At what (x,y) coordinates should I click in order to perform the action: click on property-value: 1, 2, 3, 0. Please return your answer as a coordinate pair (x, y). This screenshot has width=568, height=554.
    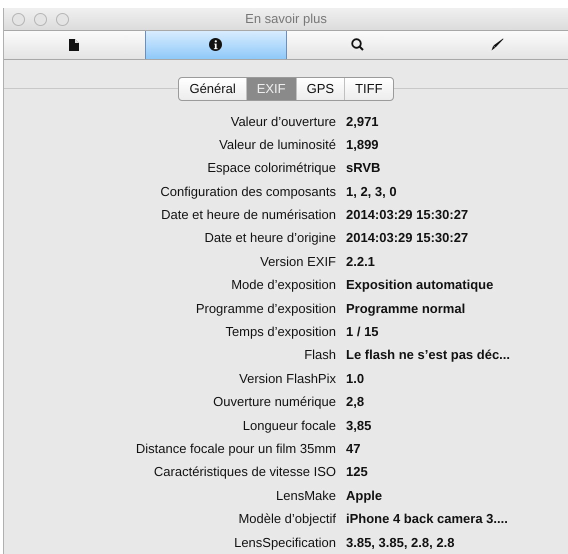
    Looking at the image, I should click on (371, 191).